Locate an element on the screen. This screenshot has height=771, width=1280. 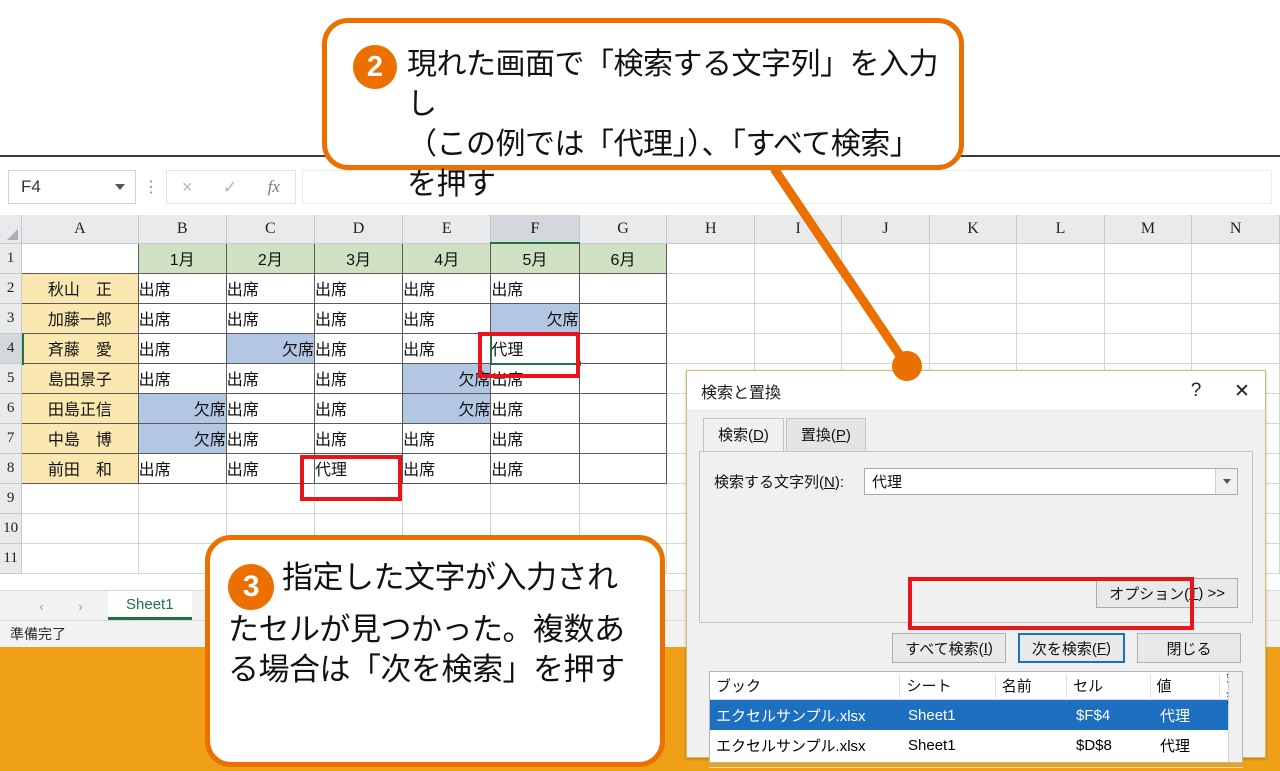
cell-c2: 出席 is located at coordinates (270, 288).